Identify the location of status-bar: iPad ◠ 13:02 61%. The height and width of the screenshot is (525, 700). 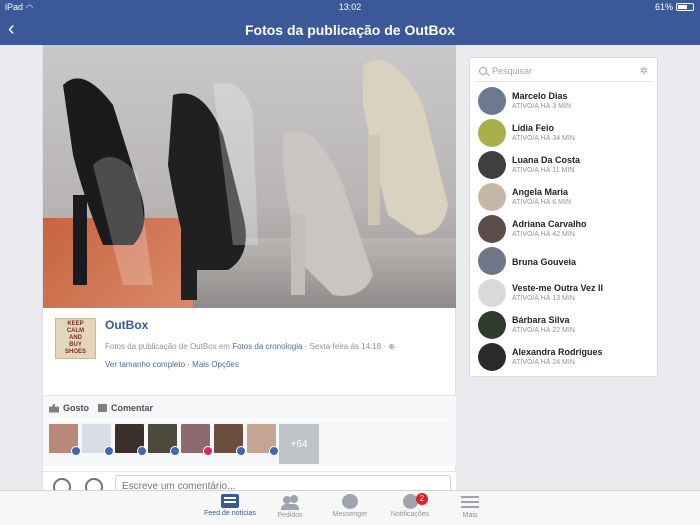
(350, 7).